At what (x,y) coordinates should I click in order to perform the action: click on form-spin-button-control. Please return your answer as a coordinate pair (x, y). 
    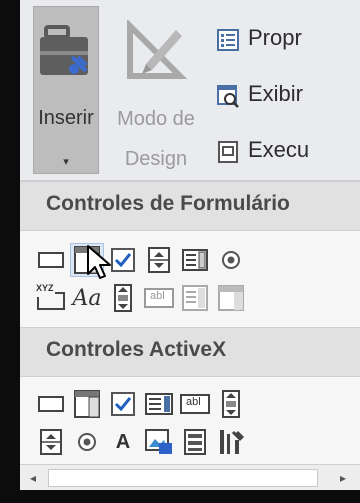
    Looking at the image, I should click on (159, 260).